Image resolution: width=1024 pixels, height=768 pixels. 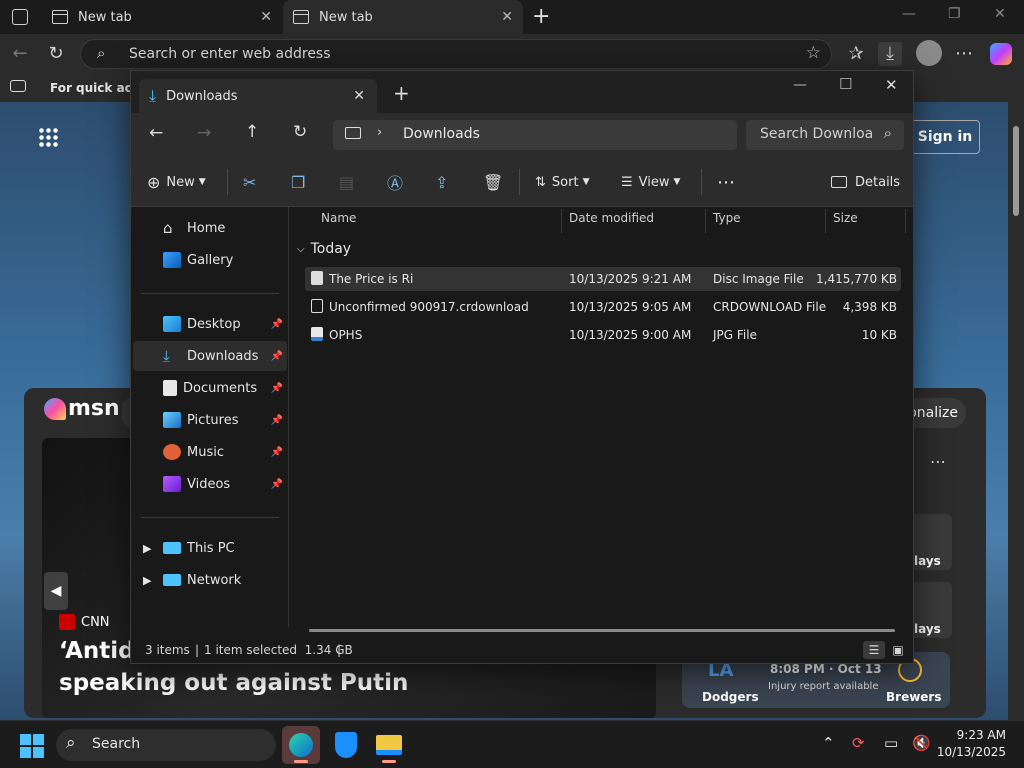 What do you see at coordinates (856, 54) in the screenshot?
I see `favorites-icon: ✰` at bounding box center [856, 54].